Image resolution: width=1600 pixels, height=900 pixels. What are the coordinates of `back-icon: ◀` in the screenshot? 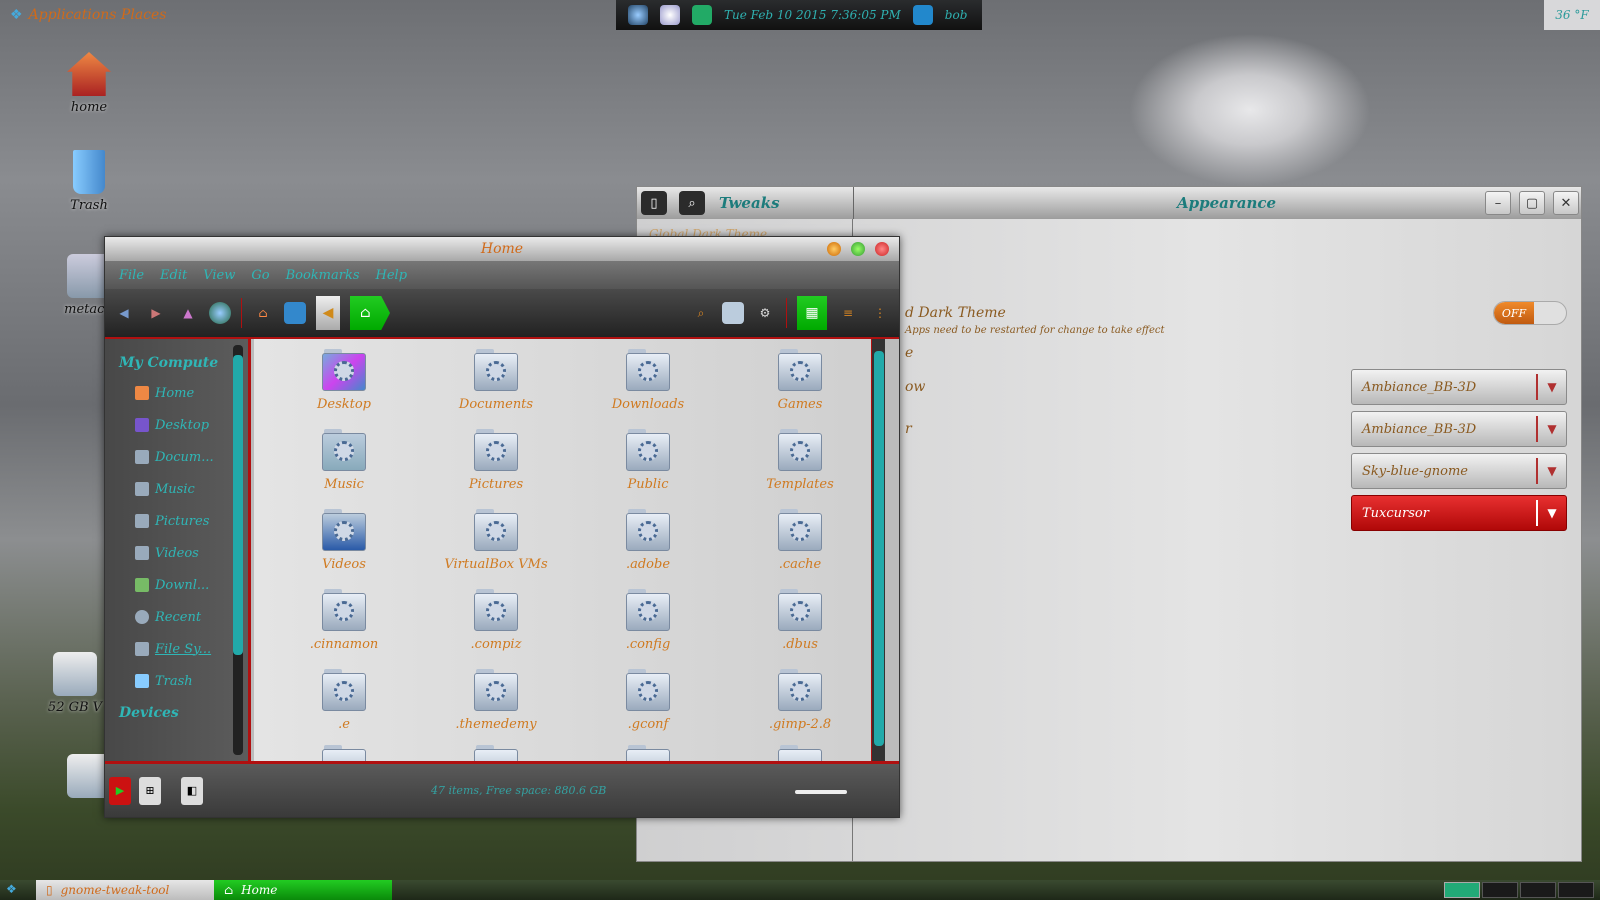 It's located at (124, 313).